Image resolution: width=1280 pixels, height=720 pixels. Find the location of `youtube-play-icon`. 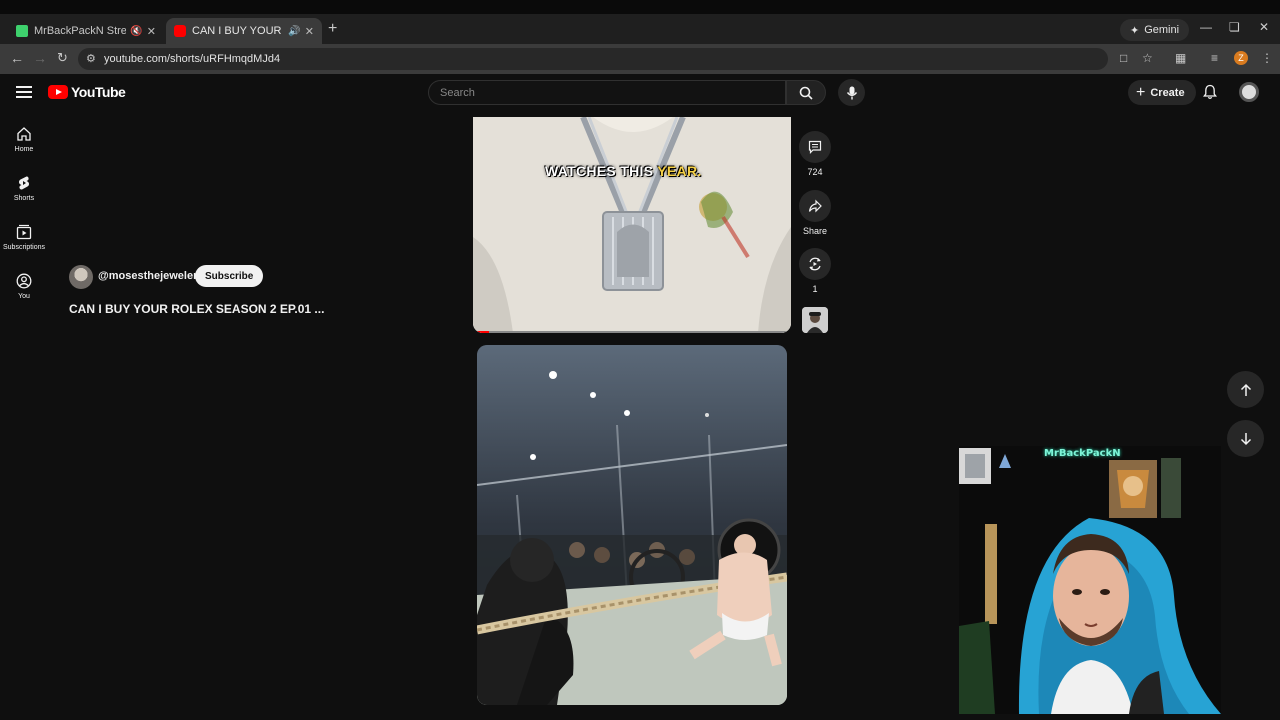

youtube-play-icon is located at coordinates (58, 92).